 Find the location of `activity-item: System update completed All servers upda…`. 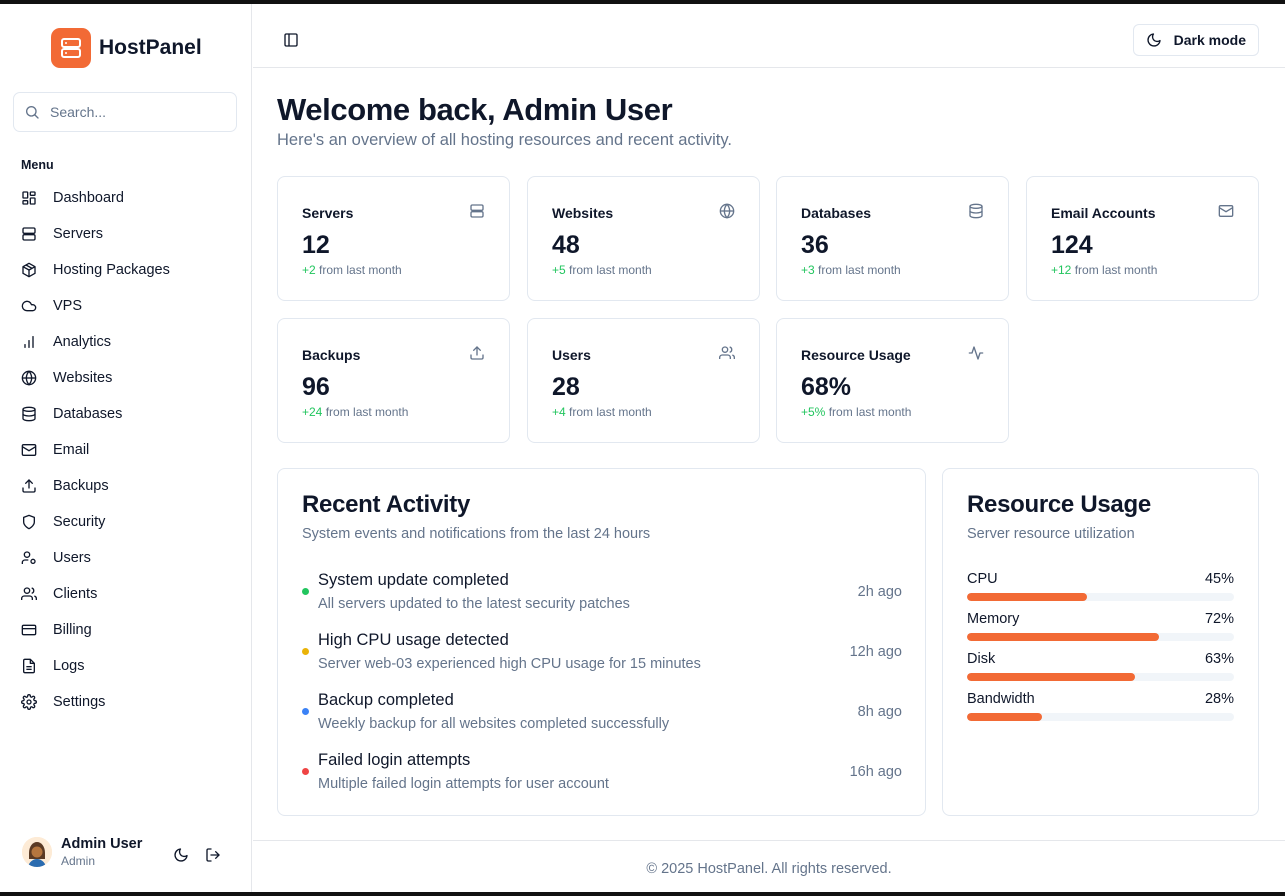

activity-item: System update completed All servers upda… is located at coordinates (602, 594).